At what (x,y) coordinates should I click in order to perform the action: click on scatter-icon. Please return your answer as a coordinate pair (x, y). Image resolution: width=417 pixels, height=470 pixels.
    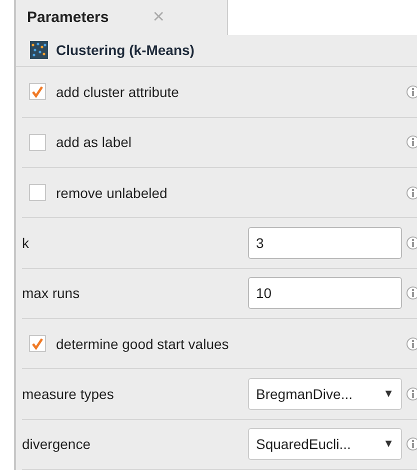
    Looking at the image, I should click on (39, 50).